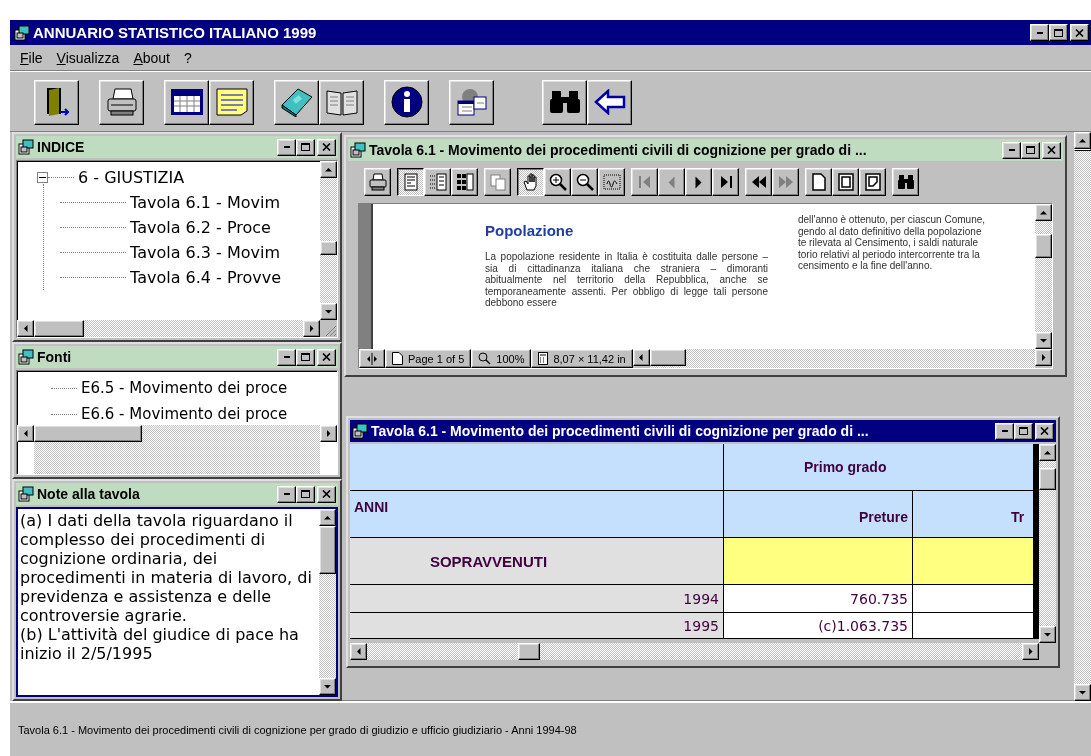  What do you see at coordinates (501, 358) in the screenshot?
I see `zoom-indicator: 100%` at bounding box center [501, 358].